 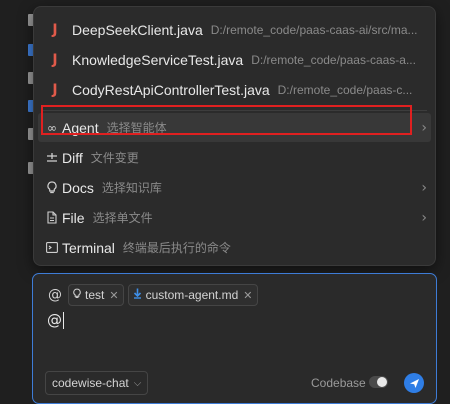 I want to click on send-button, so click(x=414, y=383).